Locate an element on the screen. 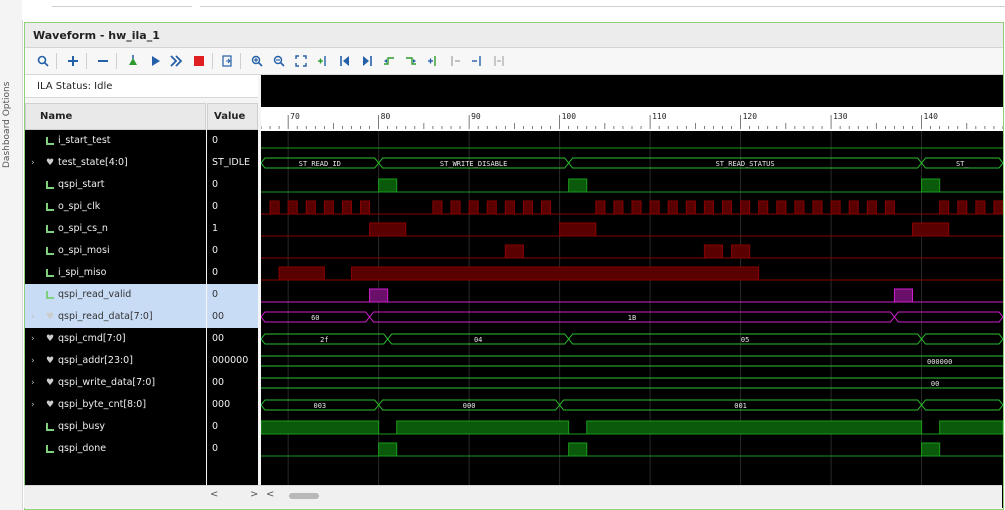  toolbar-divider is located at coordinates (212, 61).